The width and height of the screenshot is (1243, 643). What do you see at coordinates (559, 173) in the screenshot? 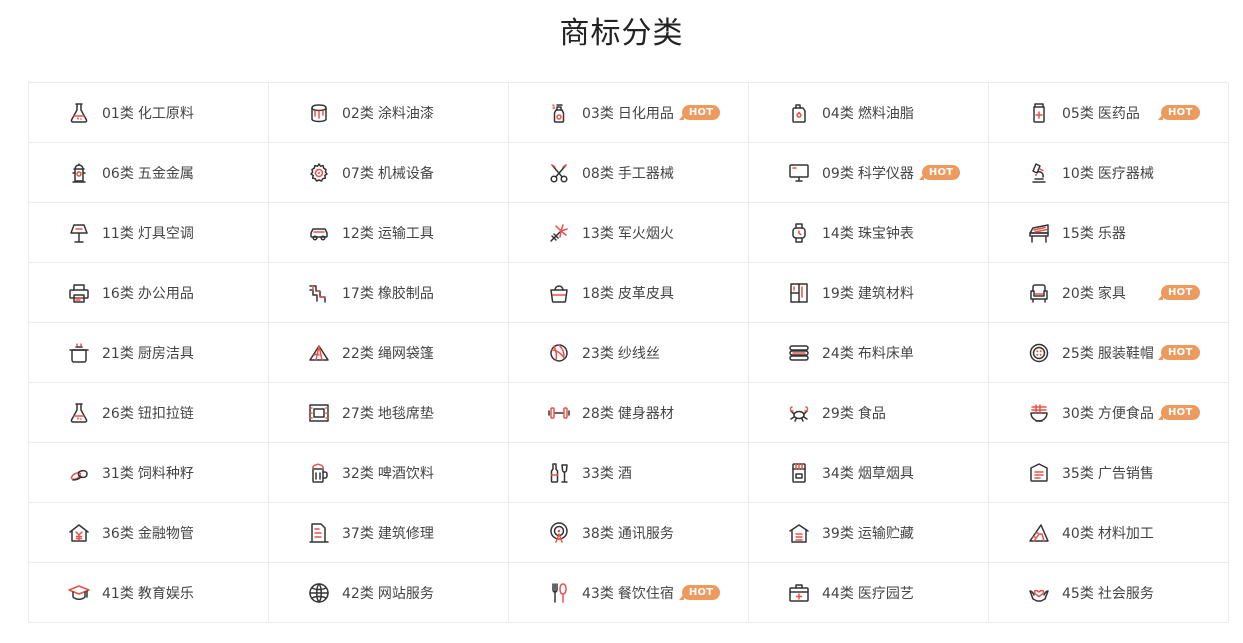
I see `scissors-icon` at bounding box center [559, 173].